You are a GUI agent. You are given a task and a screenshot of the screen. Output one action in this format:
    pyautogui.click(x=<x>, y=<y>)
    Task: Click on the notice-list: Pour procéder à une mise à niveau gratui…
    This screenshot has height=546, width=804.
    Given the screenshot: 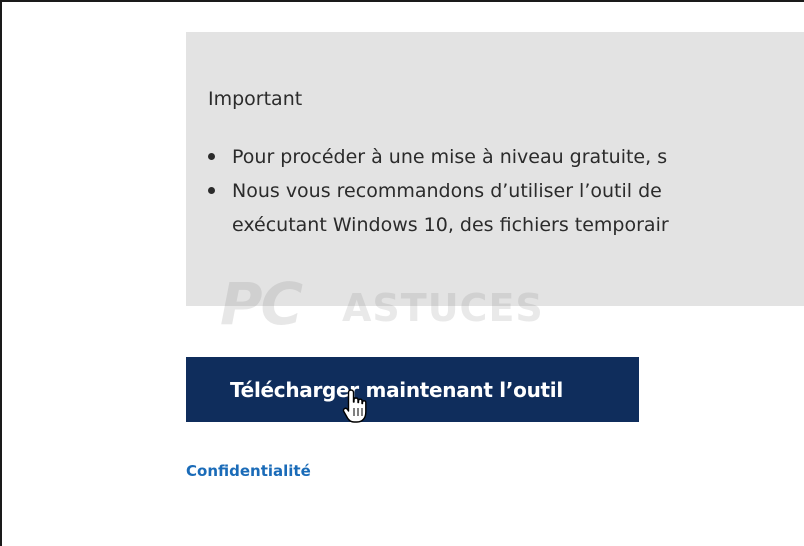 What is the action you would take?
    pyautogui.click(x=427, y=191)
    